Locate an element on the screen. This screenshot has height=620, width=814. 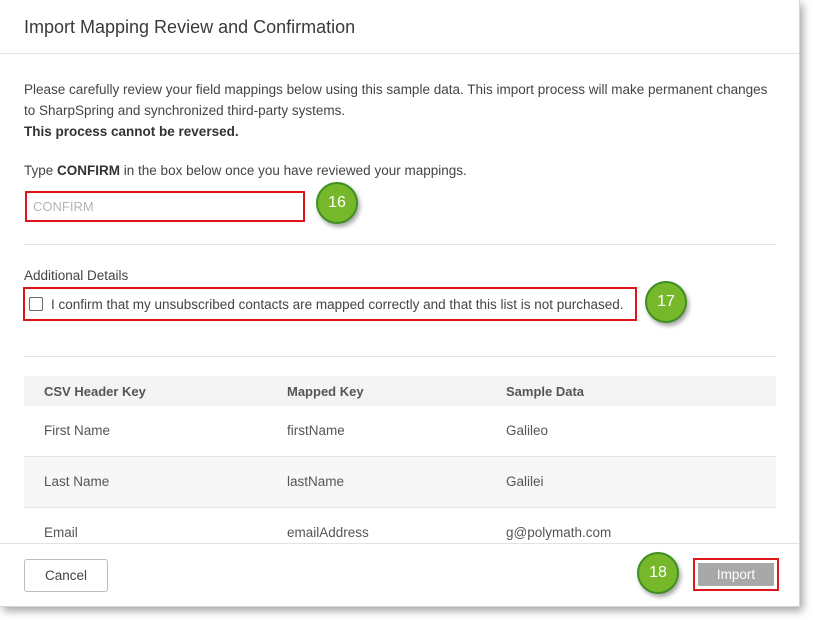
confirm-instruction-prefix: Type is located at coordinates (41, 170).